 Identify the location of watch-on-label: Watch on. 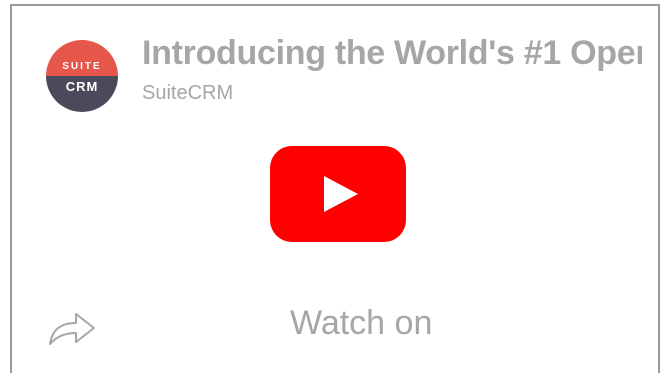
(361, 323).